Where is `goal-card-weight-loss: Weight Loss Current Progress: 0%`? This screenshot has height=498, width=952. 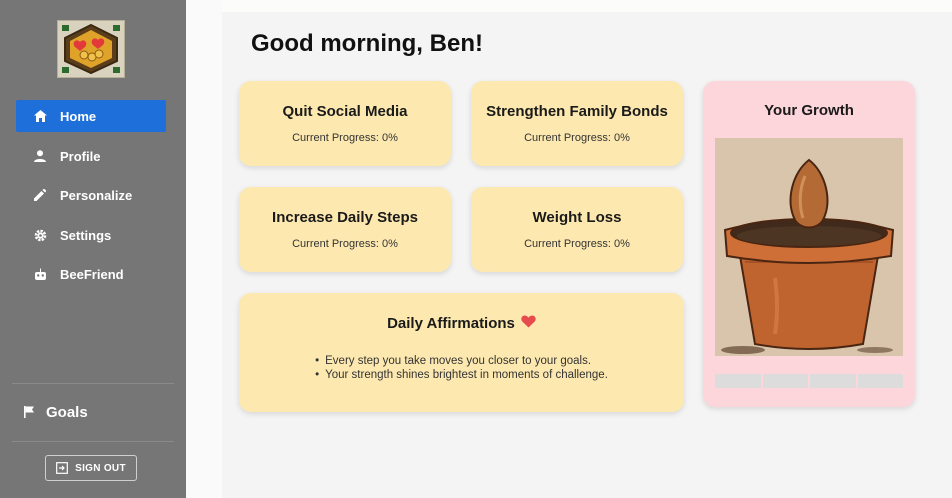 goal-card-weight-loss: Weight Loss Current Progress: 0% is located at coordinates (577, 229).